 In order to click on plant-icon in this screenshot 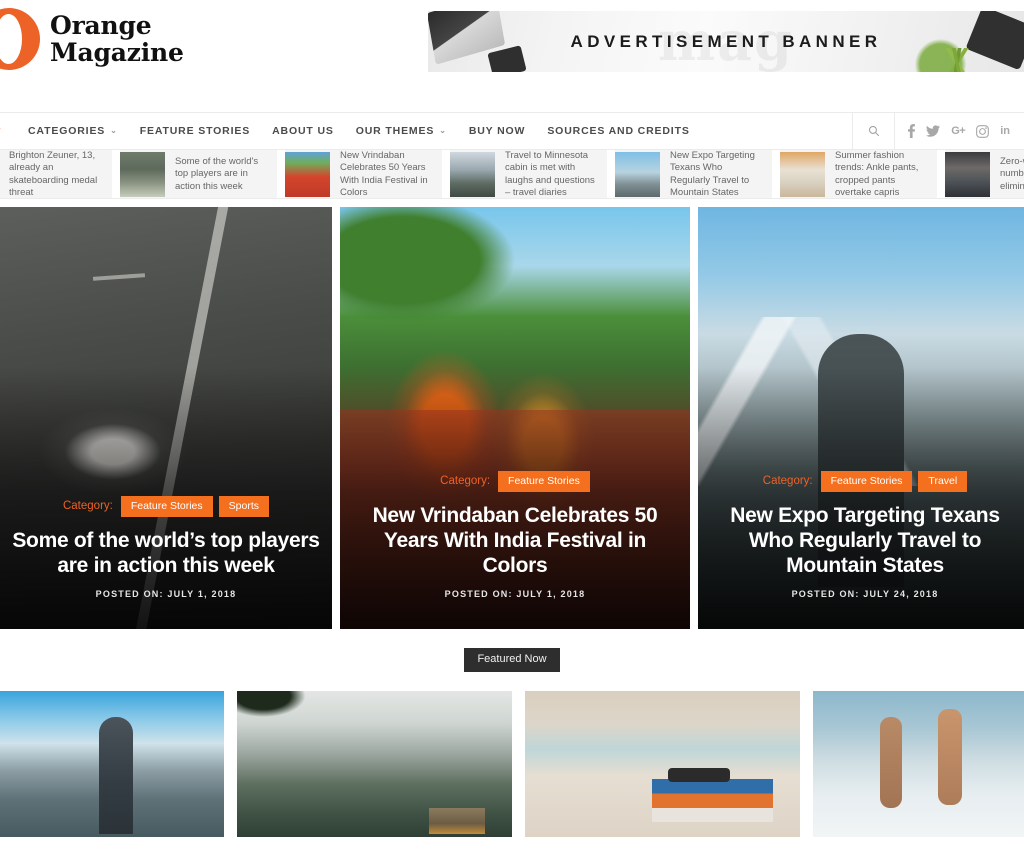, I will do `click(957, 60)`.